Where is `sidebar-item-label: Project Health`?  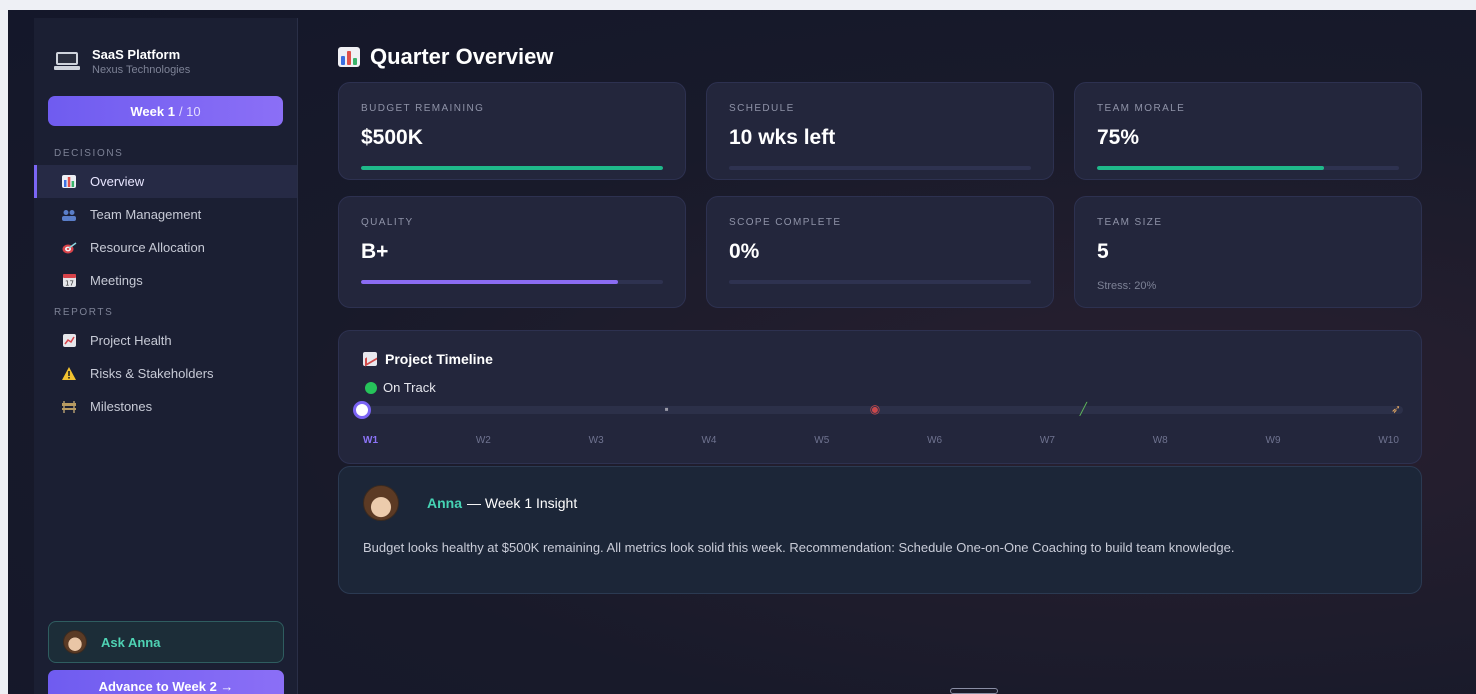
sidebar-item-label: Project Health is located at coordinates (131, 340).